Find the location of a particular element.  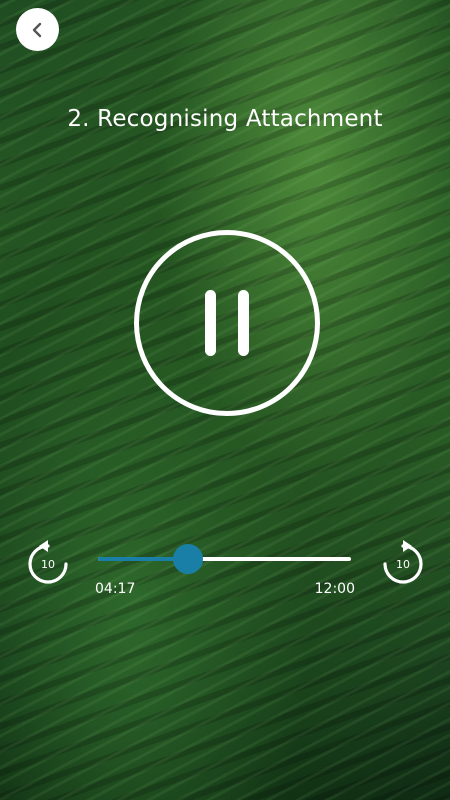

skip-forward-button: 10 is located at coordinates (403, 564).